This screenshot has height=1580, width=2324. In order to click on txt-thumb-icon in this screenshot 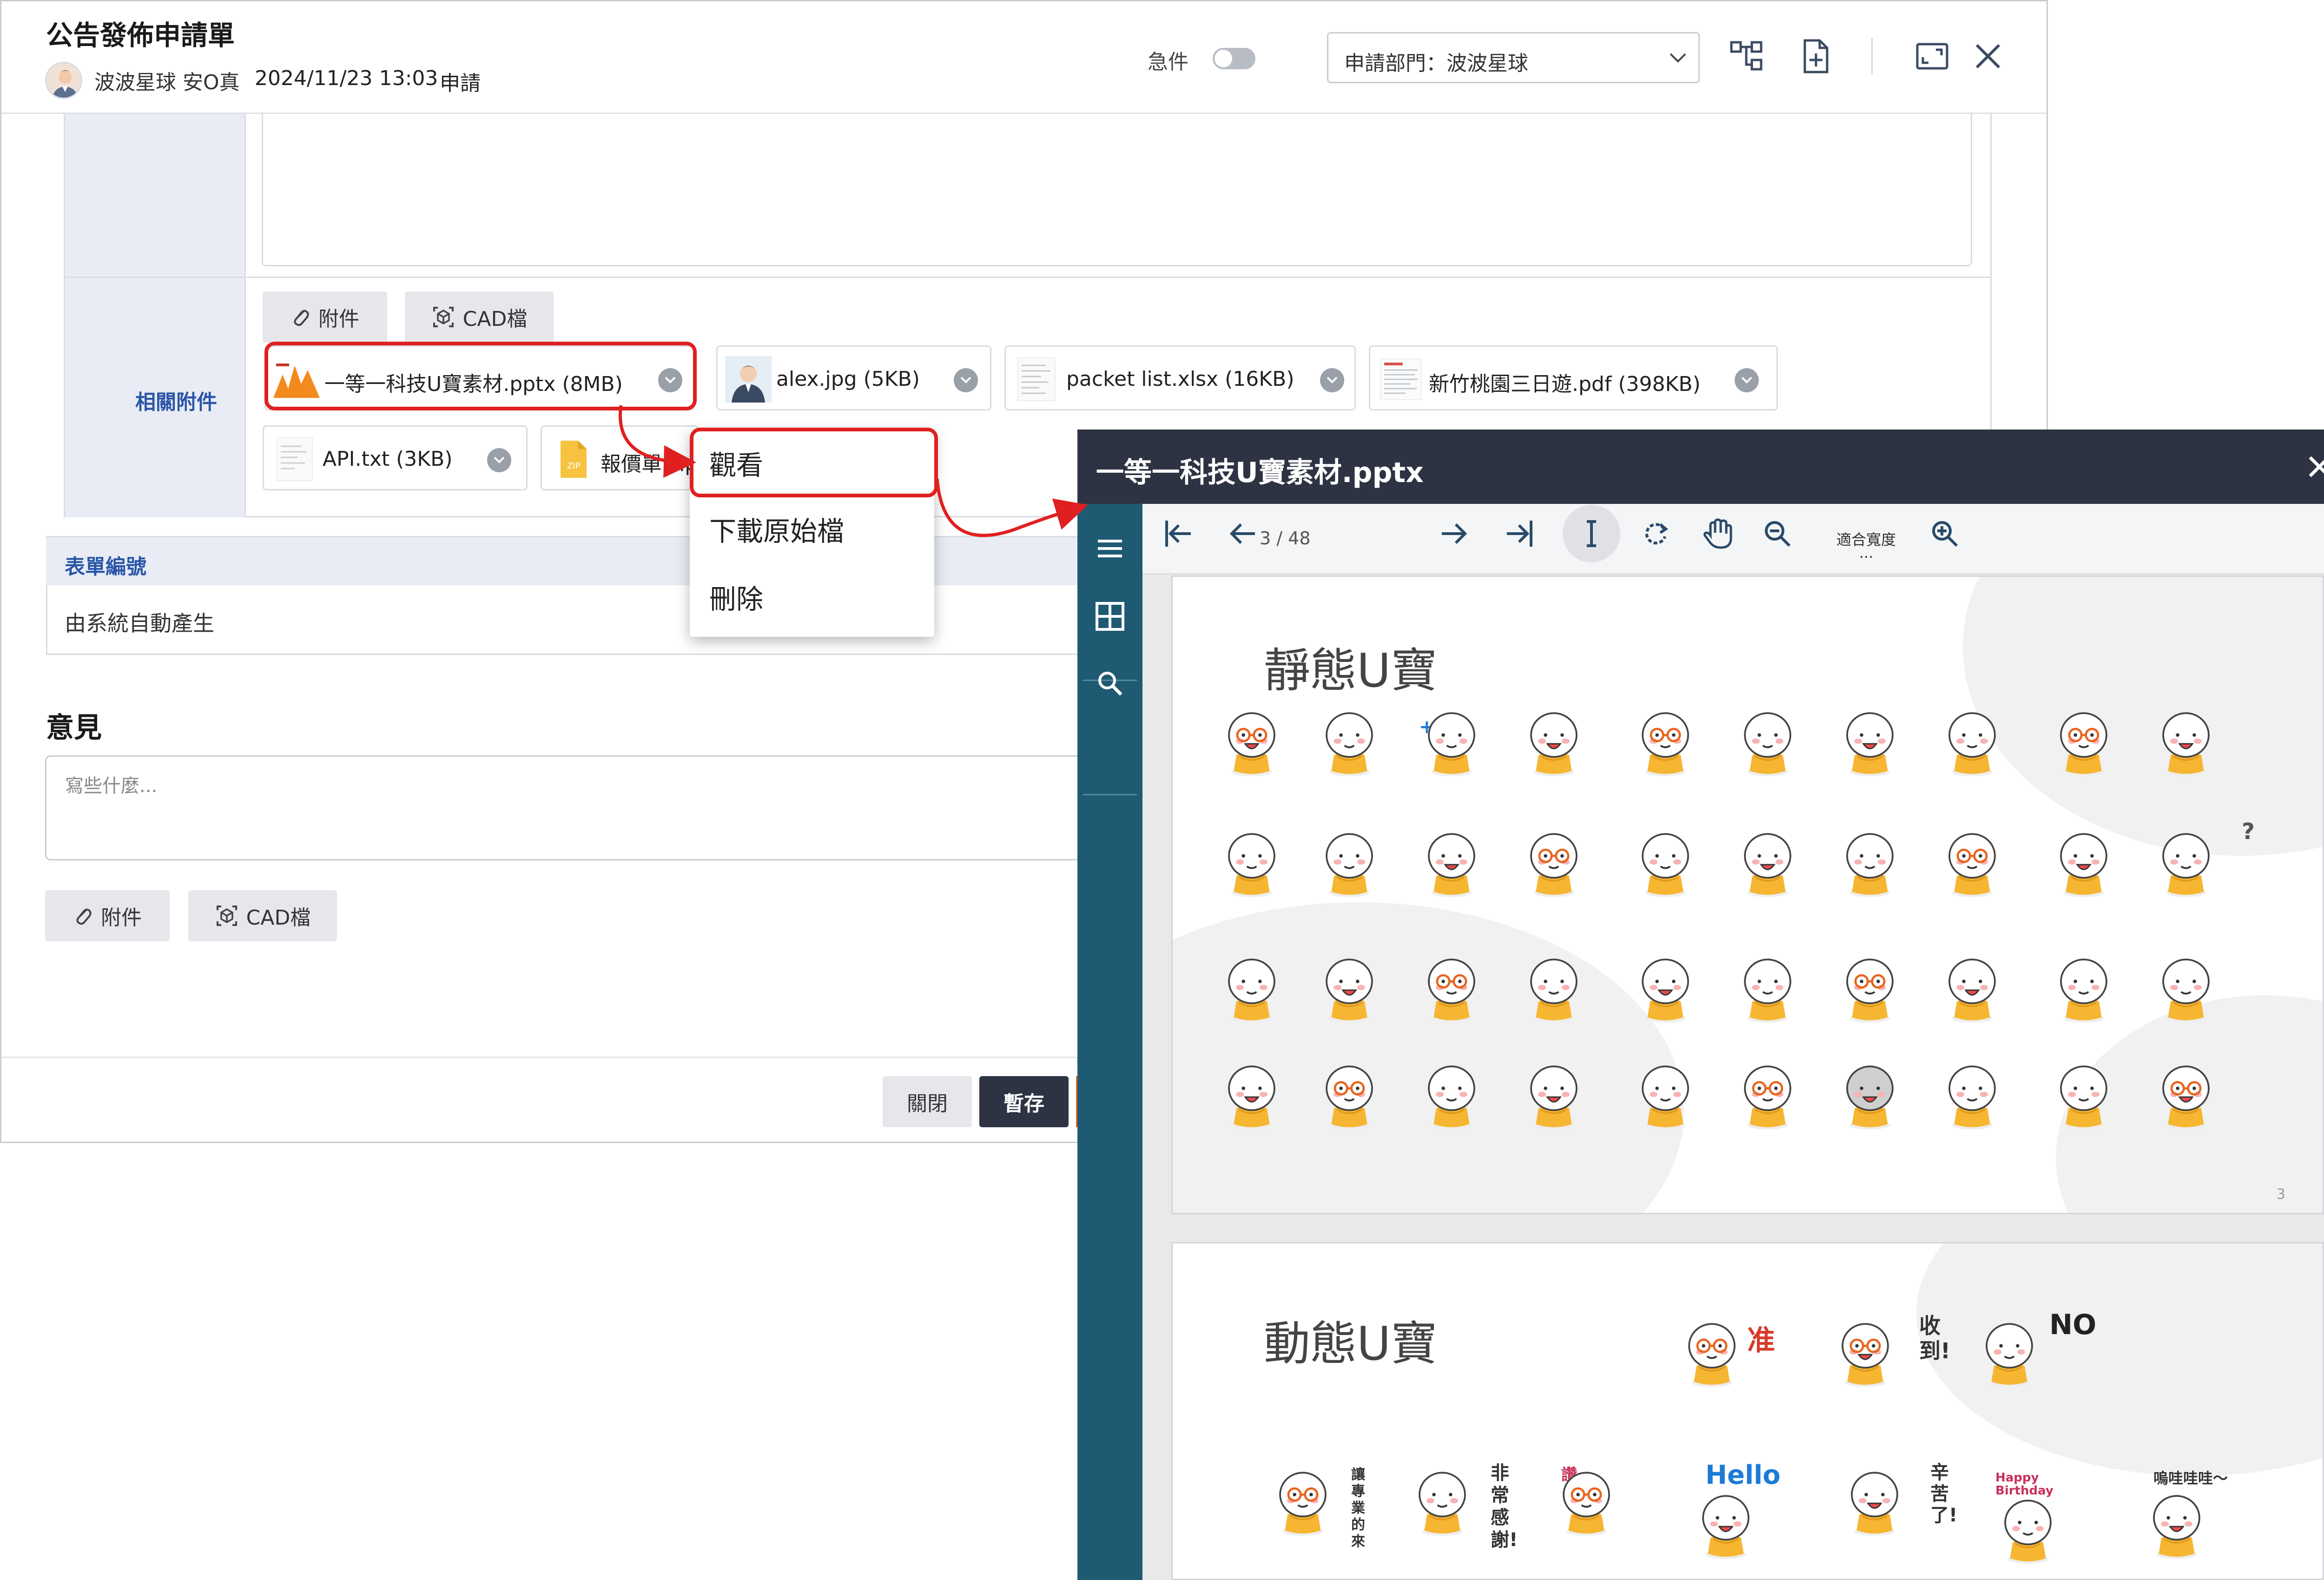, I will do `click(294, 459)`.